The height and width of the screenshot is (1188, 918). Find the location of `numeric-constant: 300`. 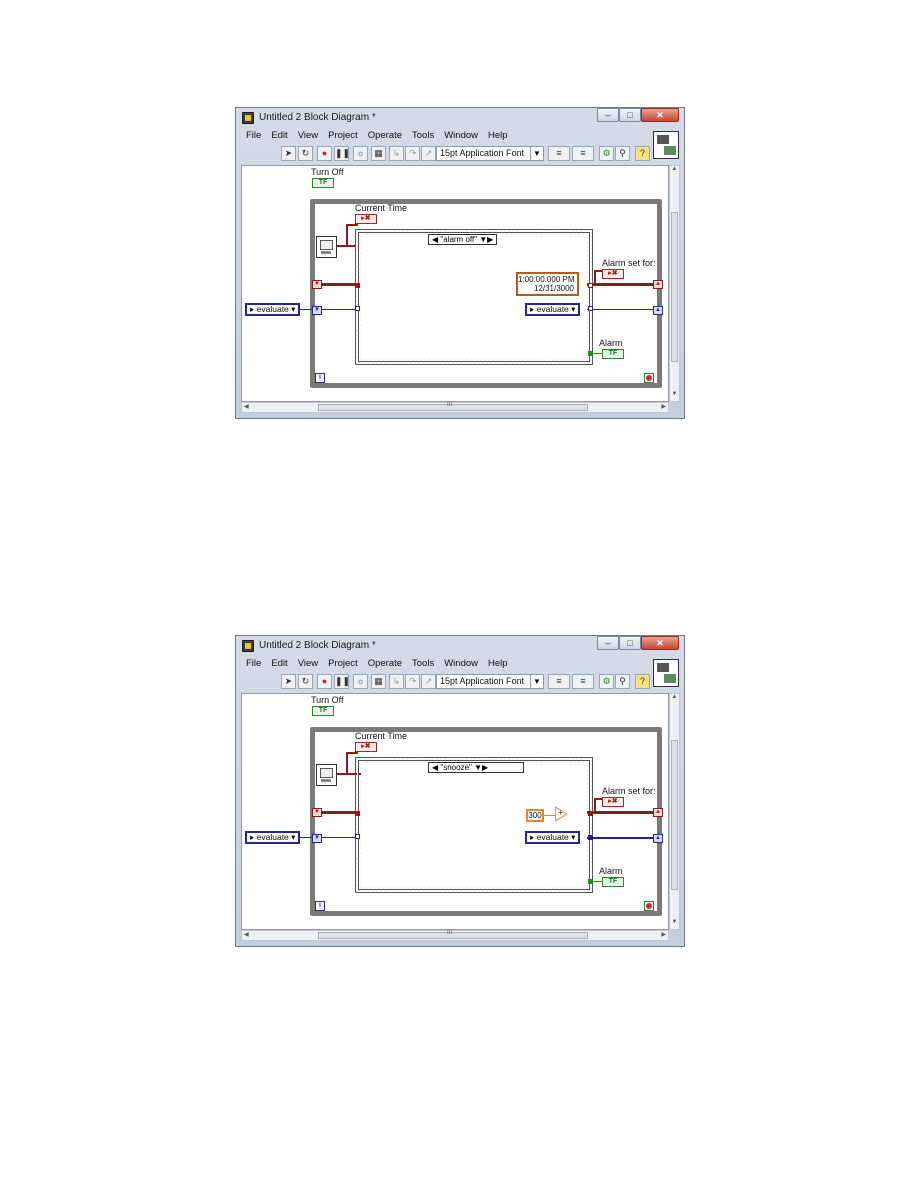

numeric-constant: 300 is located at coordinates (535, 815).